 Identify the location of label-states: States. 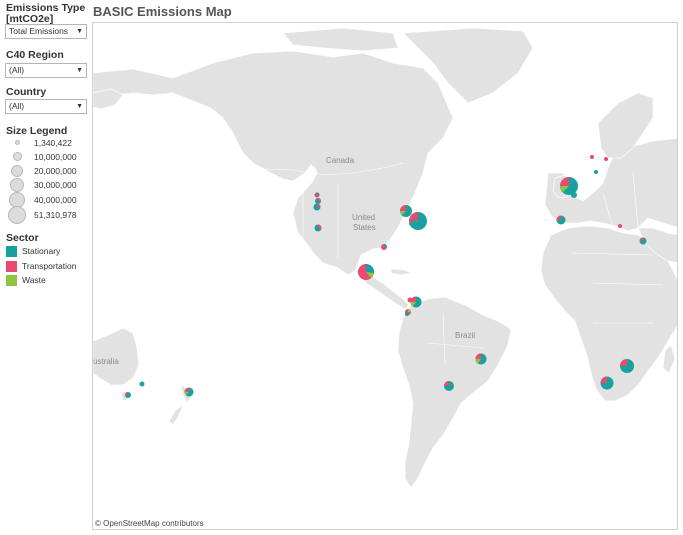
(364, 227).